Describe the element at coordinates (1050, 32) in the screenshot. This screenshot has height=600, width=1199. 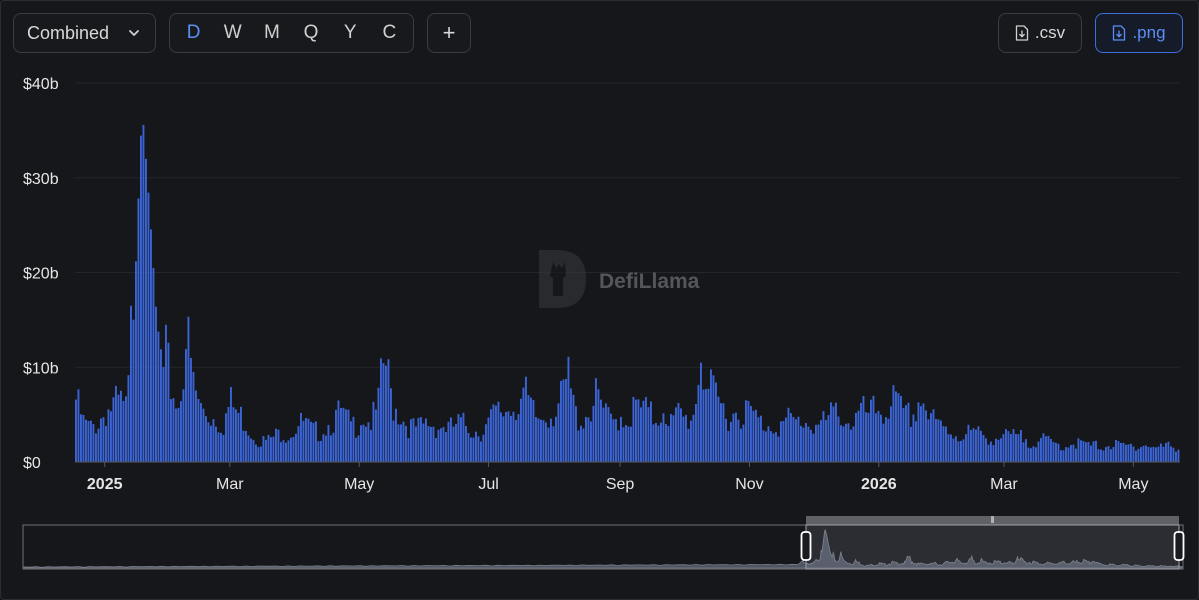
I see `csv-label: .csv` at that location.